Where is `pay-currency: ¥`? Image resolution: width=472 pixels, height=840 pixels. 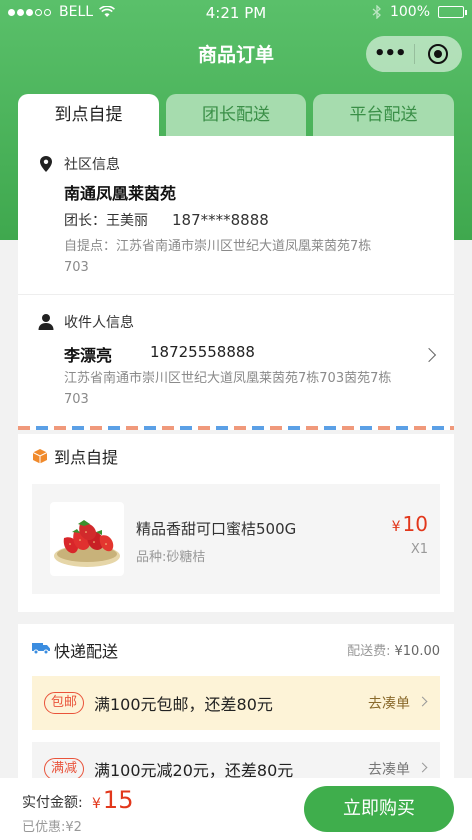
pay-currency: ¥ is located at coordinates (96, 804).